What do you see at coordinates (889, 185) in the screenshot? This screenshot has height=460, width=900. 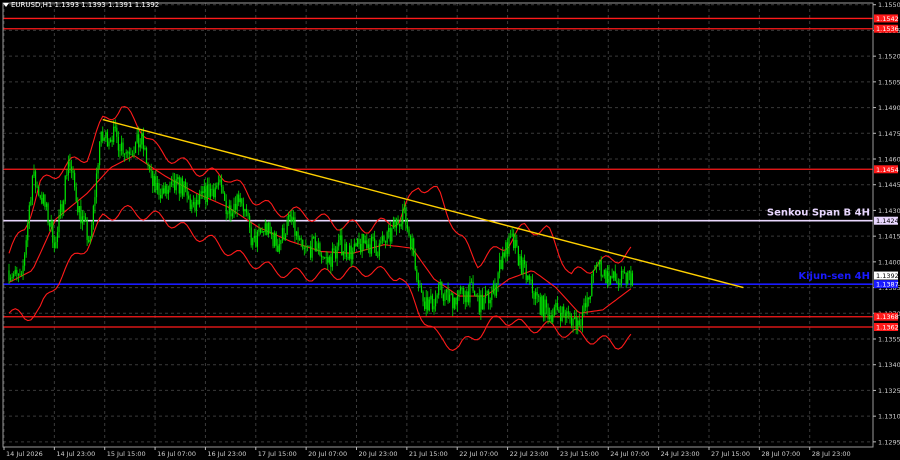 I see `price-tick-label: 1.1445` at bounding box center [889, 185].